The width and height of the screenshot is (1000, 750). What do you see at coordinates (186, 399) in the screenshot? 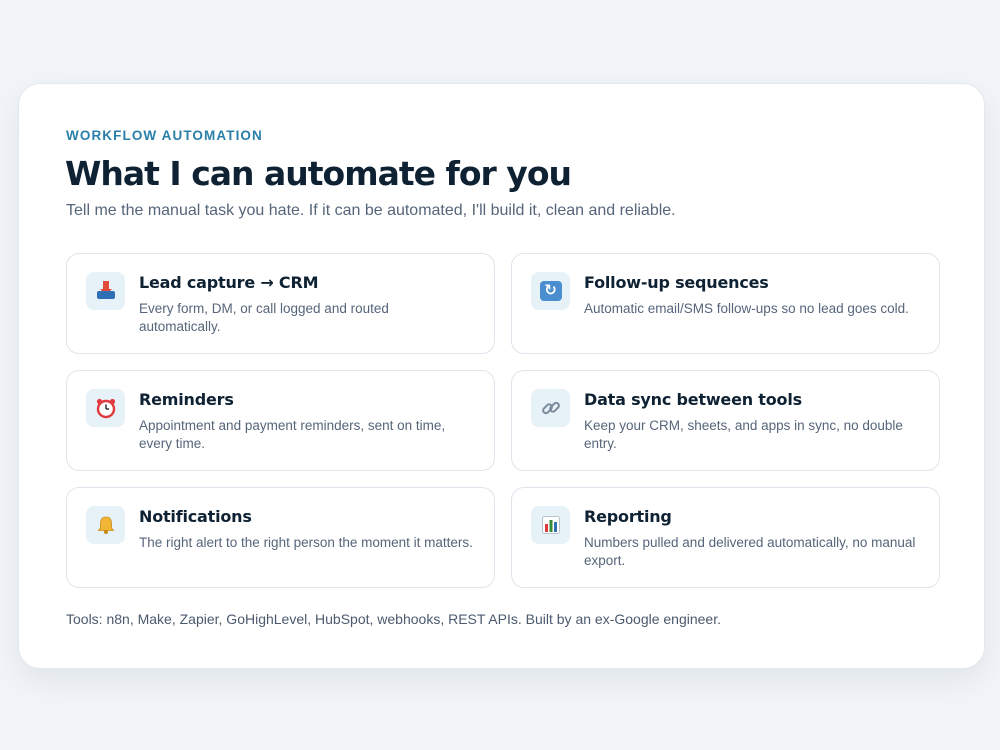
I see `feature-title: Reminders` at bounding box center [186, 399].